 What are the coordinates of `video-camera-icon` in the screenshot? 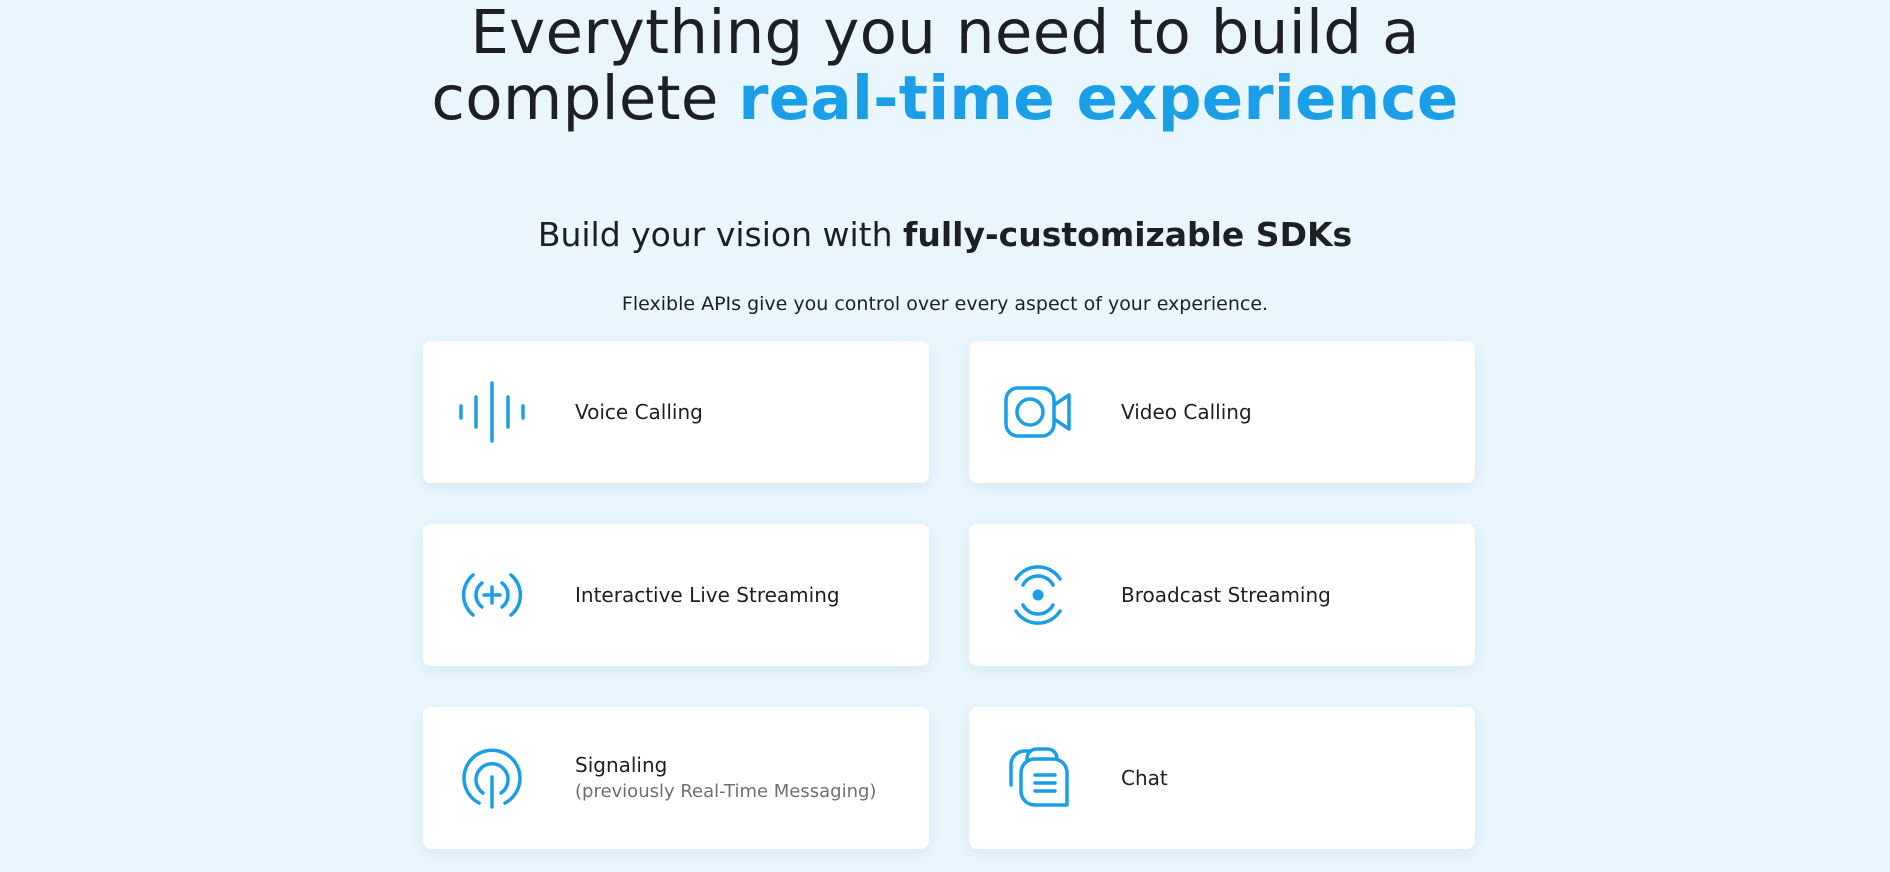 It's located at (1038, 412).